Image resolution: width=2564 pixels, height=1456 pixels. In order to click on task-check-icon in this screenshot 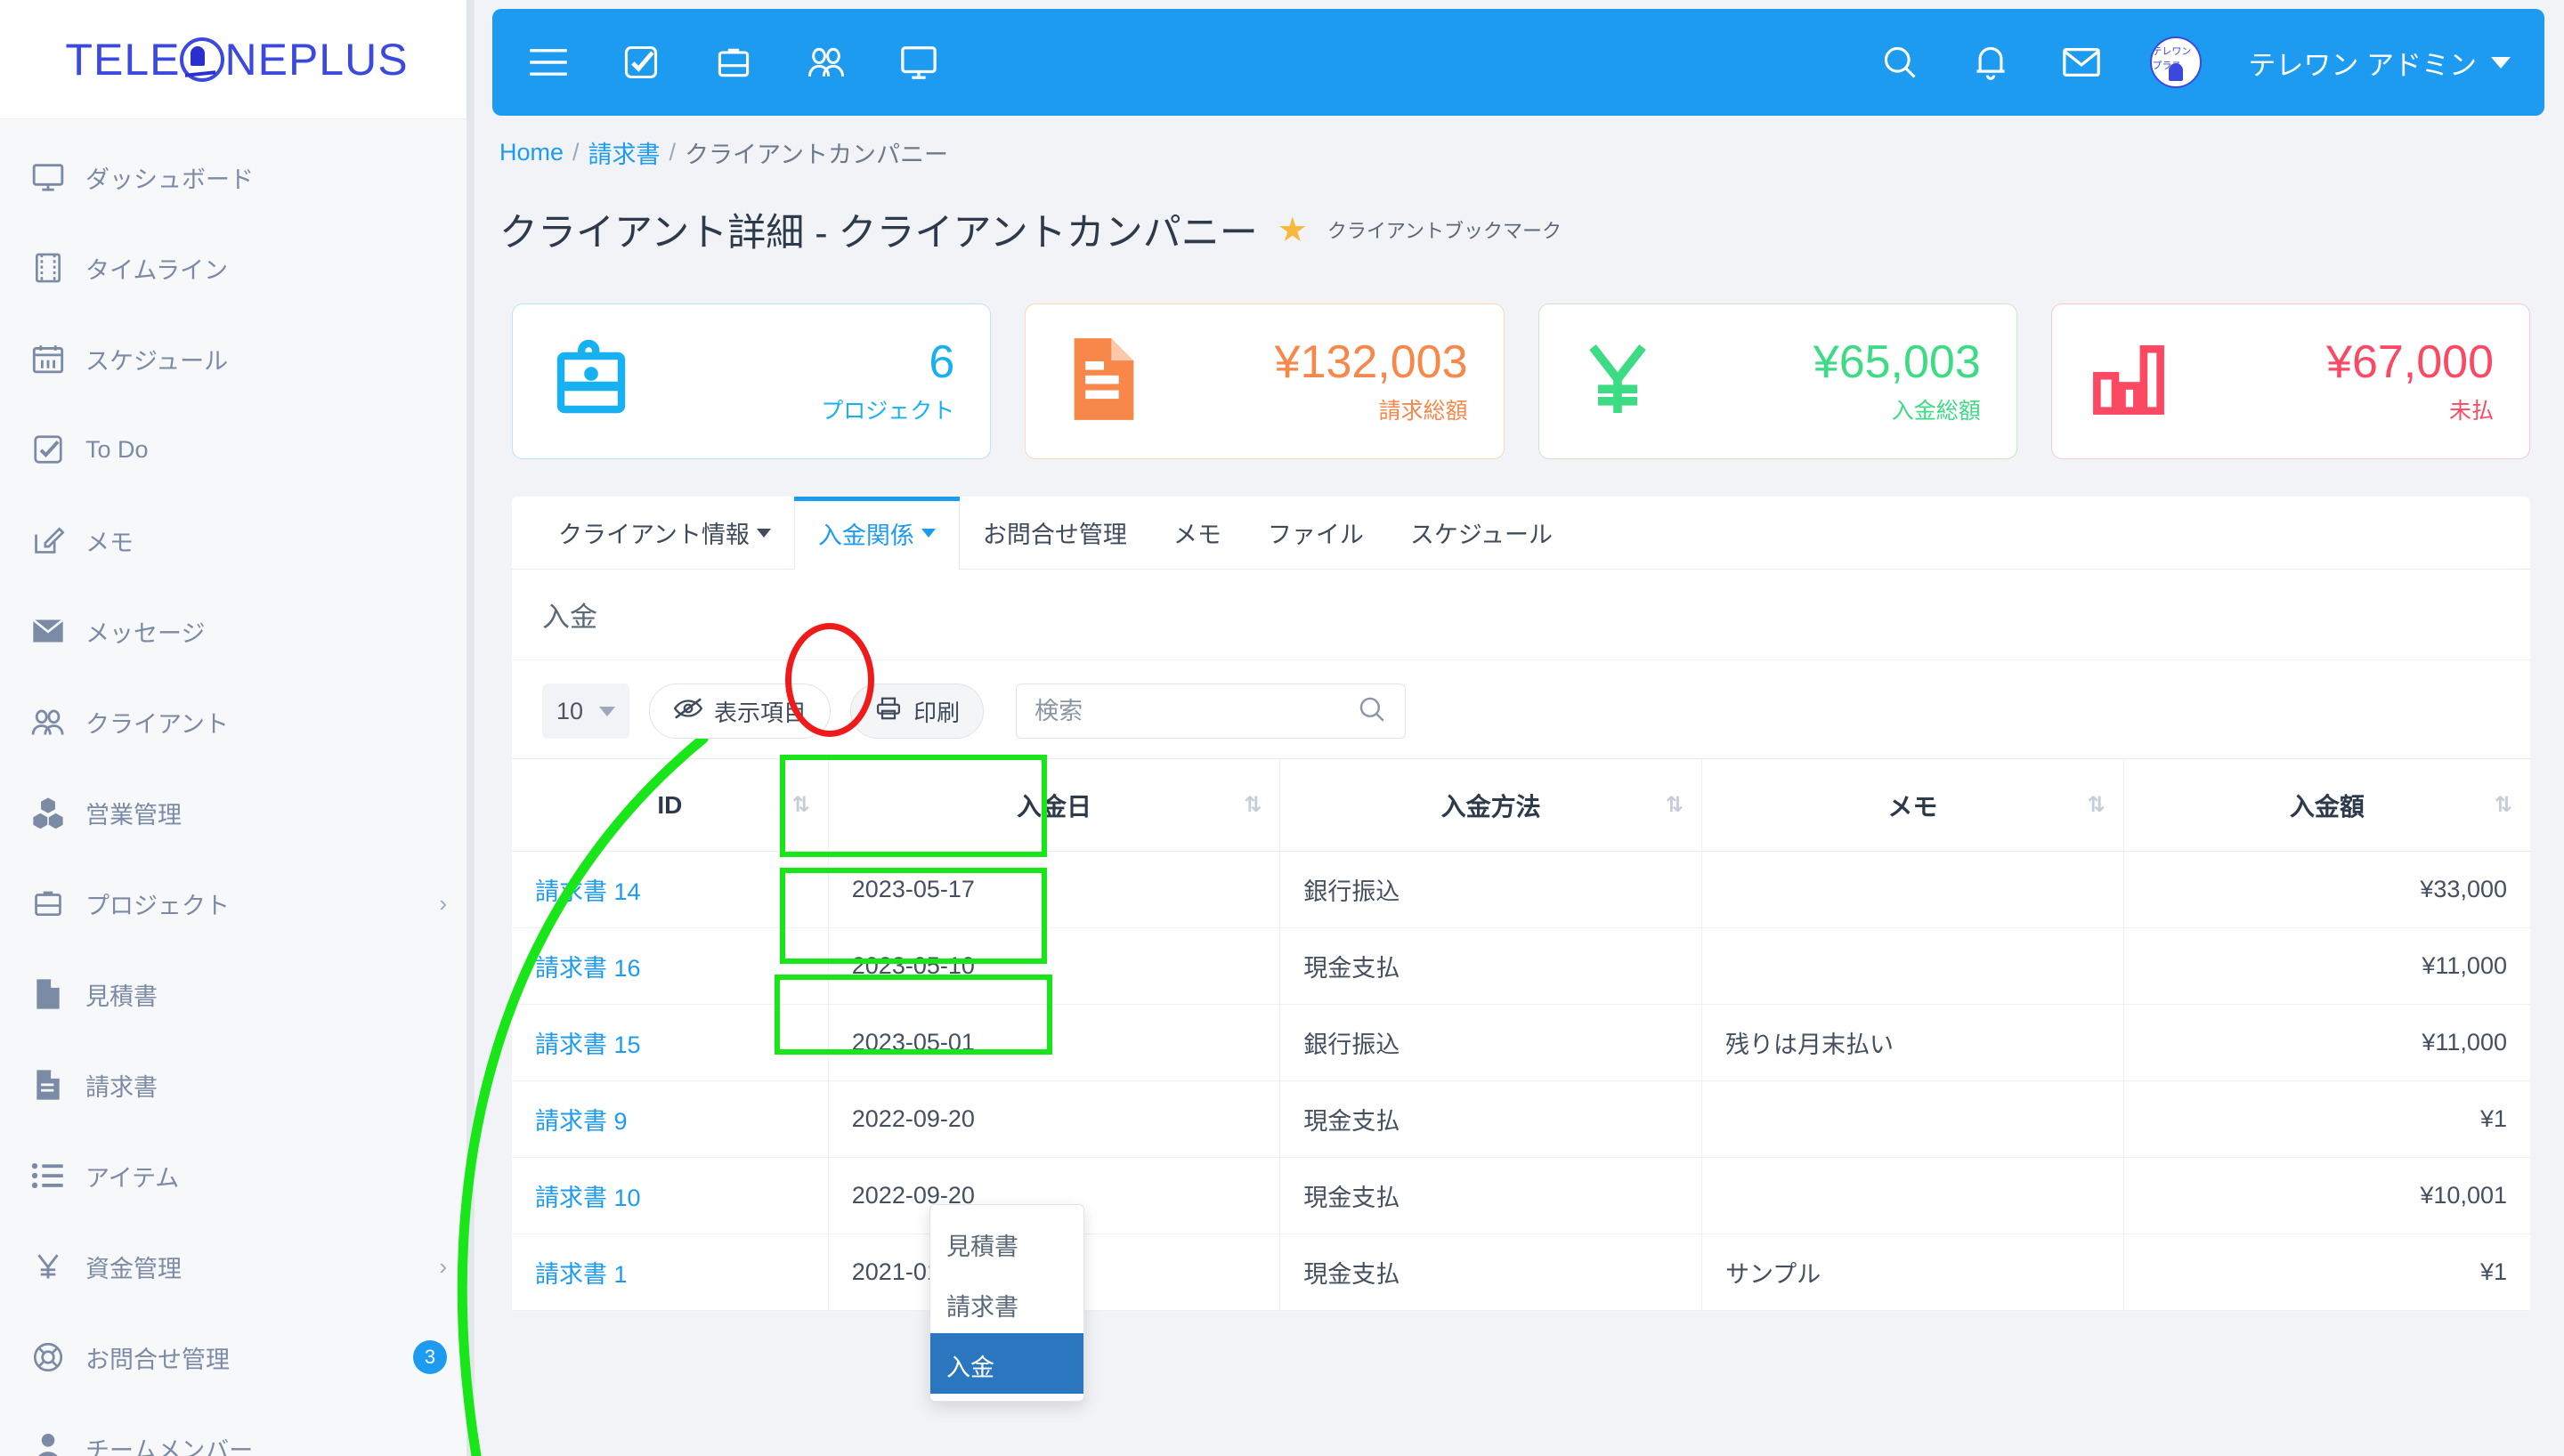, I will do `click(641, 62)`.